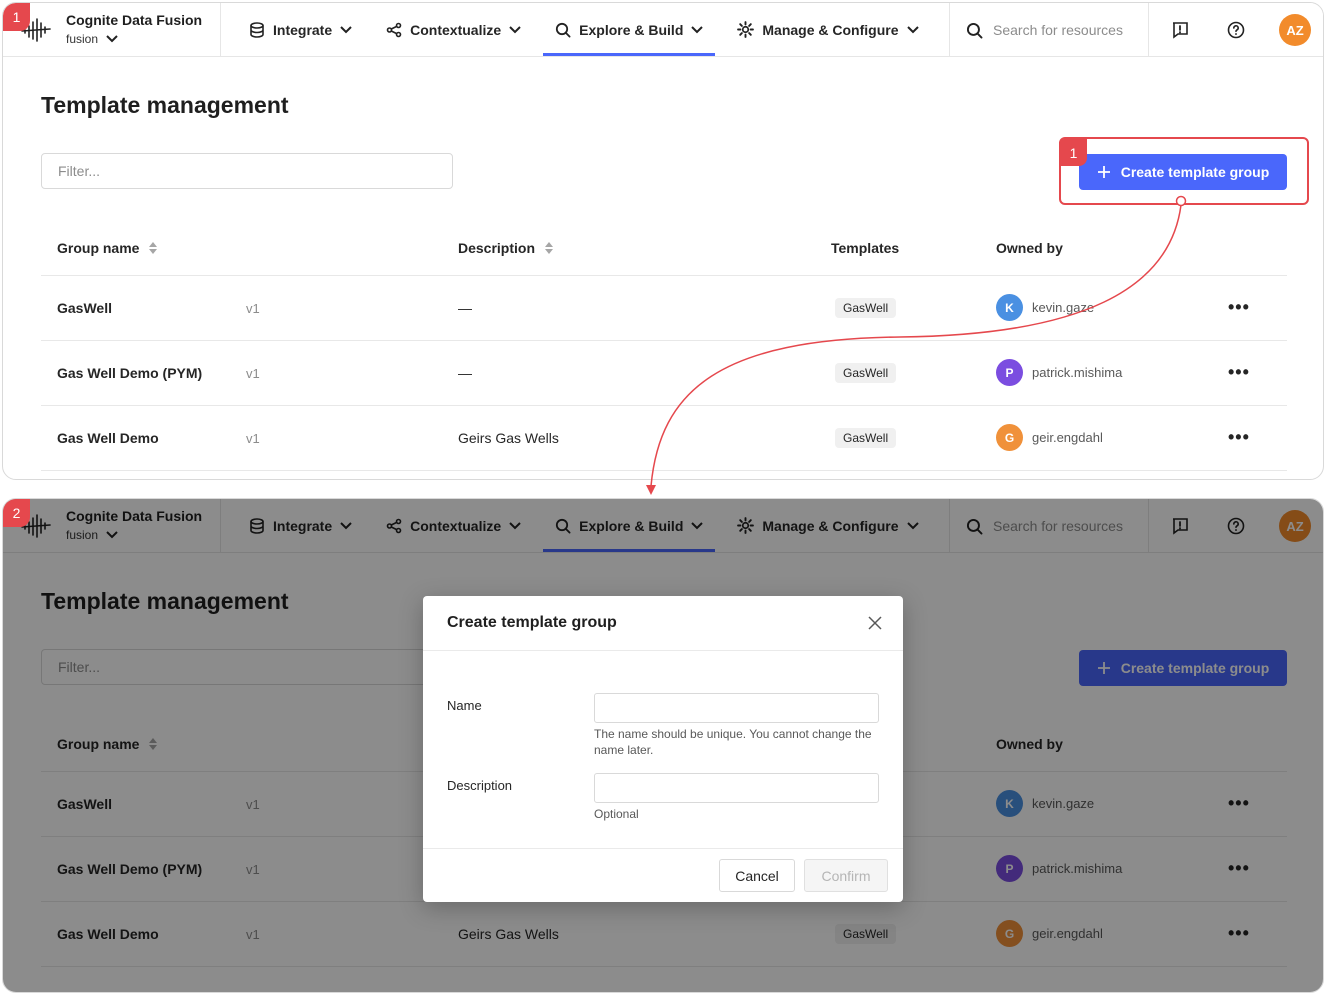 The height and width of the screenshot is (995, 1326). I want to click on nav-label: Explore & Build, so click(631, 29).